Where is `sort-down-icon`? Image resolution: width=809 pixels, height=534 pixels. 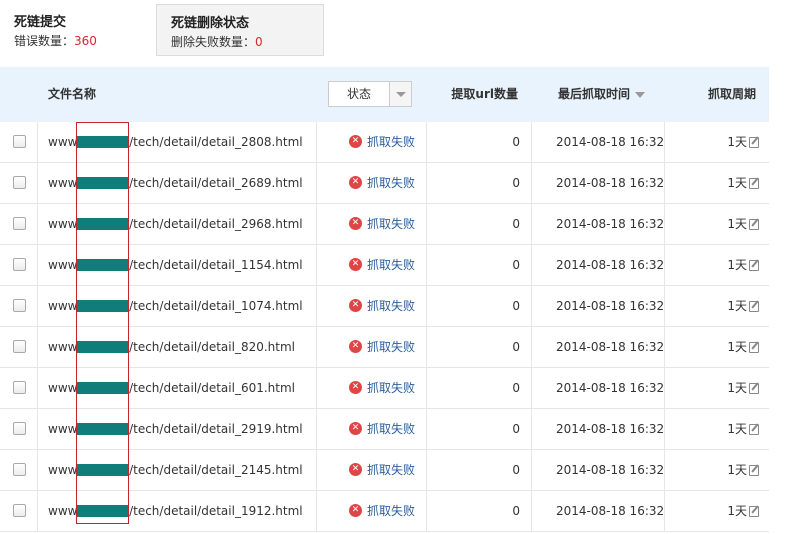 sort-down-icon is located at coordinates (640, 94).